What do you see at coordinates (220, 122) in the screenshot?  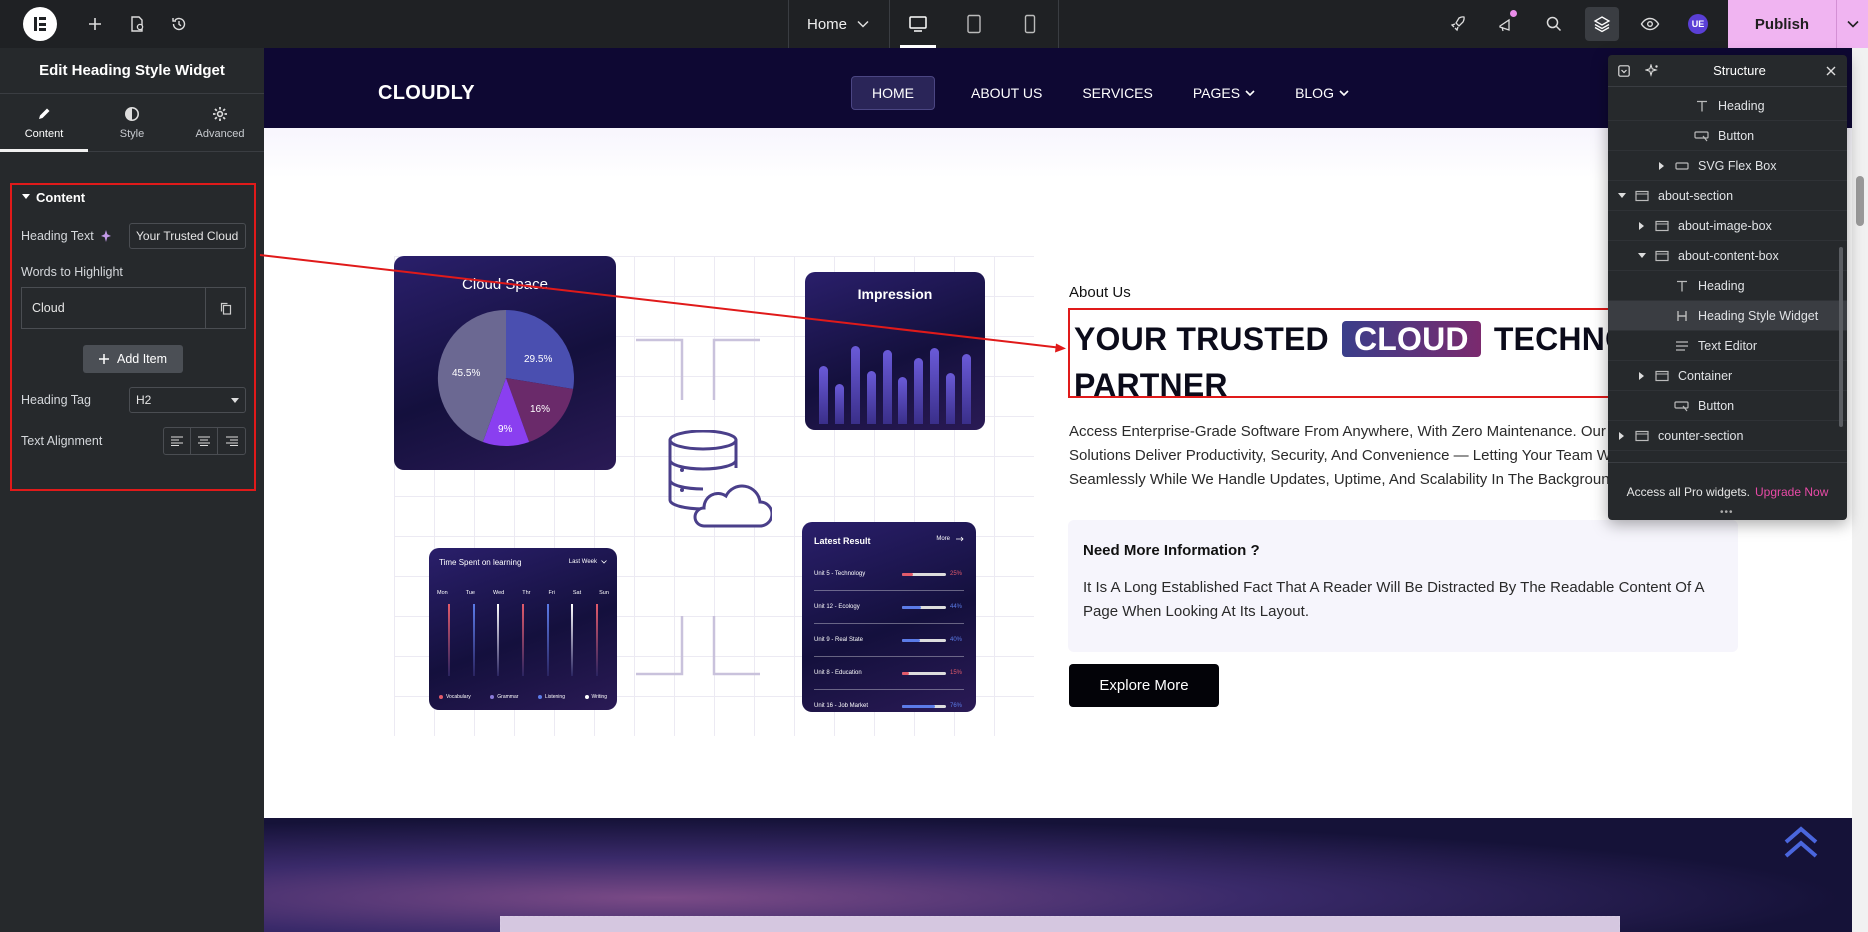 I see `tab-advanced: Advanced` at bounding box center [220, 122].